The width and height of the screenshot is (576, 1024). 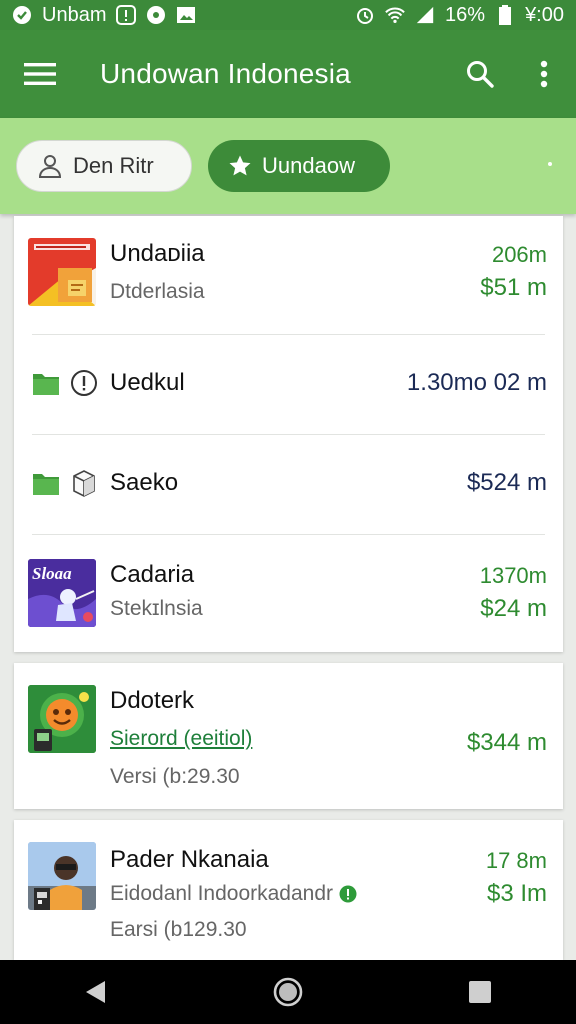 I want to click on list-item: Uedkul 1.30mo 02 m, so click(x=288, y=384).